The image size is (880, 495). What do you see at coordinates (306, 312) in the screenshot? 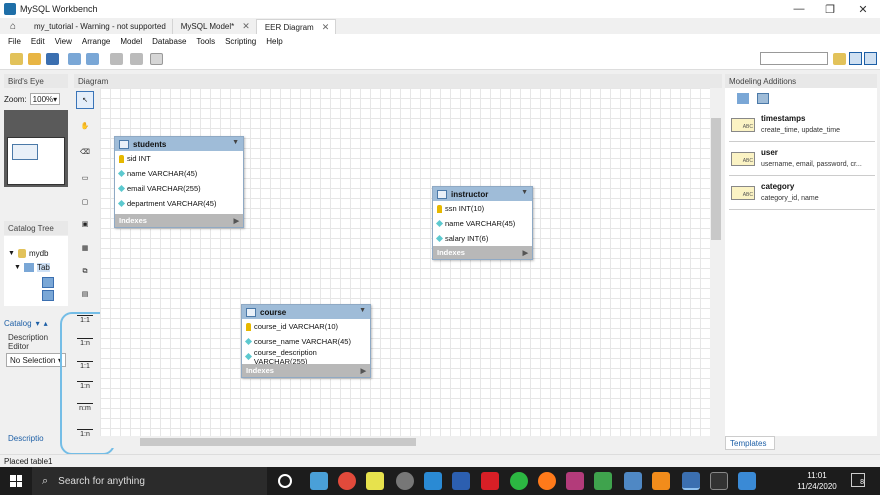
I see `entity-header: course ▼` at bounding box center [306, 312].